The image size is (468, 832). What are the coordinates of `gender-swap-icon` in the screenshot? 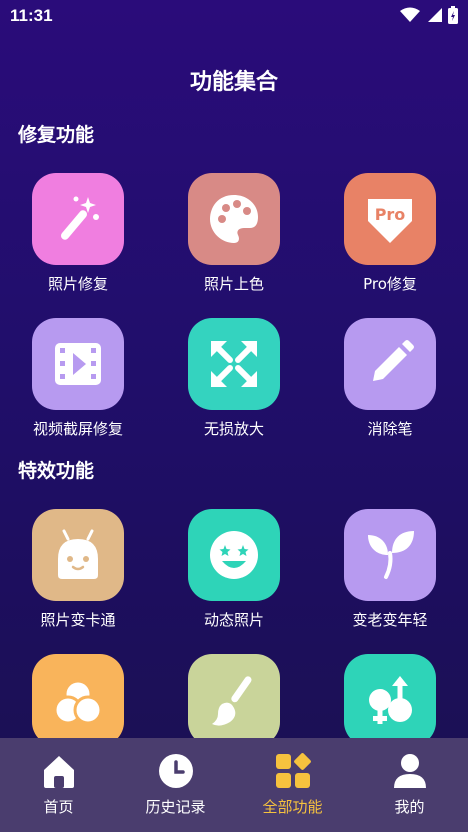 It's located at (390, 700).